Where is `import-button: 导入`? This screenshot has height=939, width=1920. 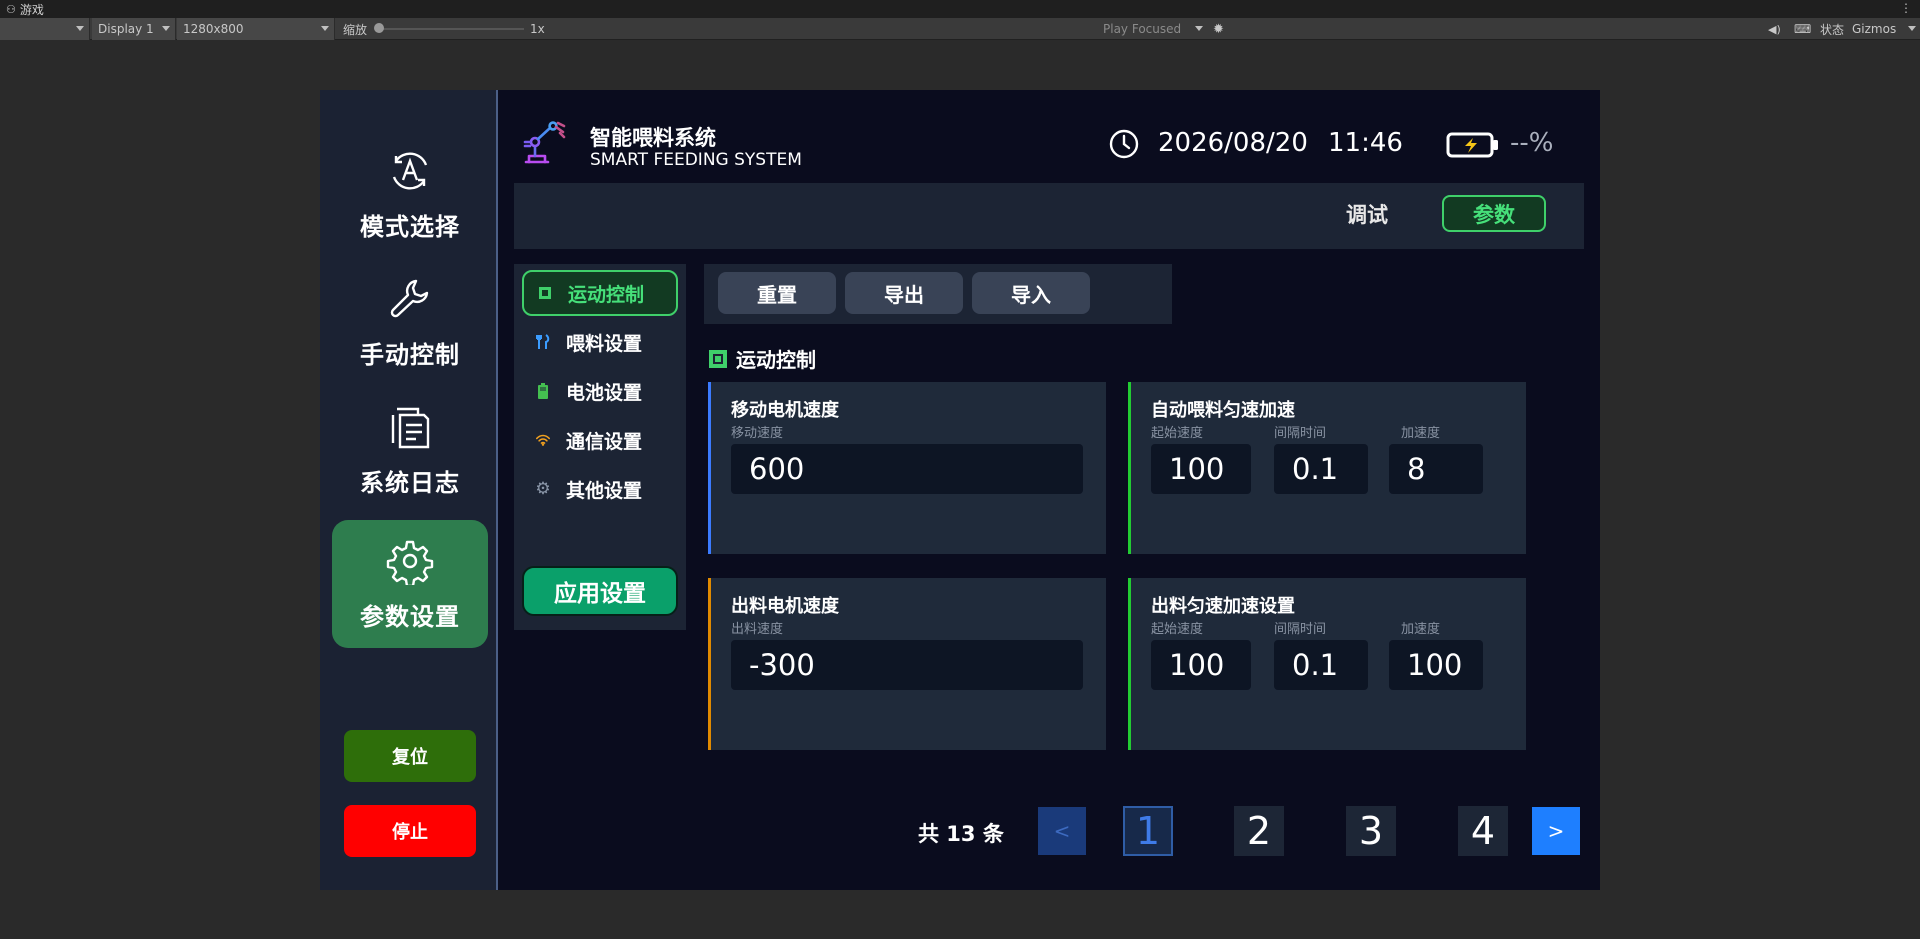 import-button: 导入 is located at coordinates (1031, 293).